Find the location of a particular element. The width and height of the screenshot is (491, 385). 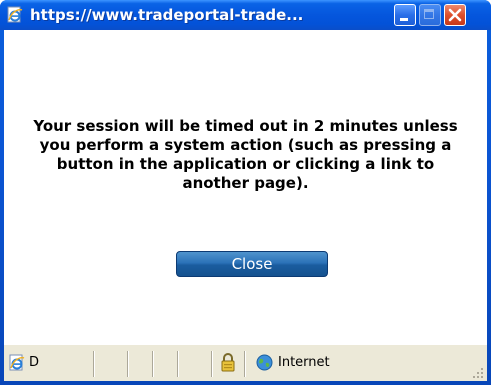

status-bar: D Internet is located at coordinates (245, 362).